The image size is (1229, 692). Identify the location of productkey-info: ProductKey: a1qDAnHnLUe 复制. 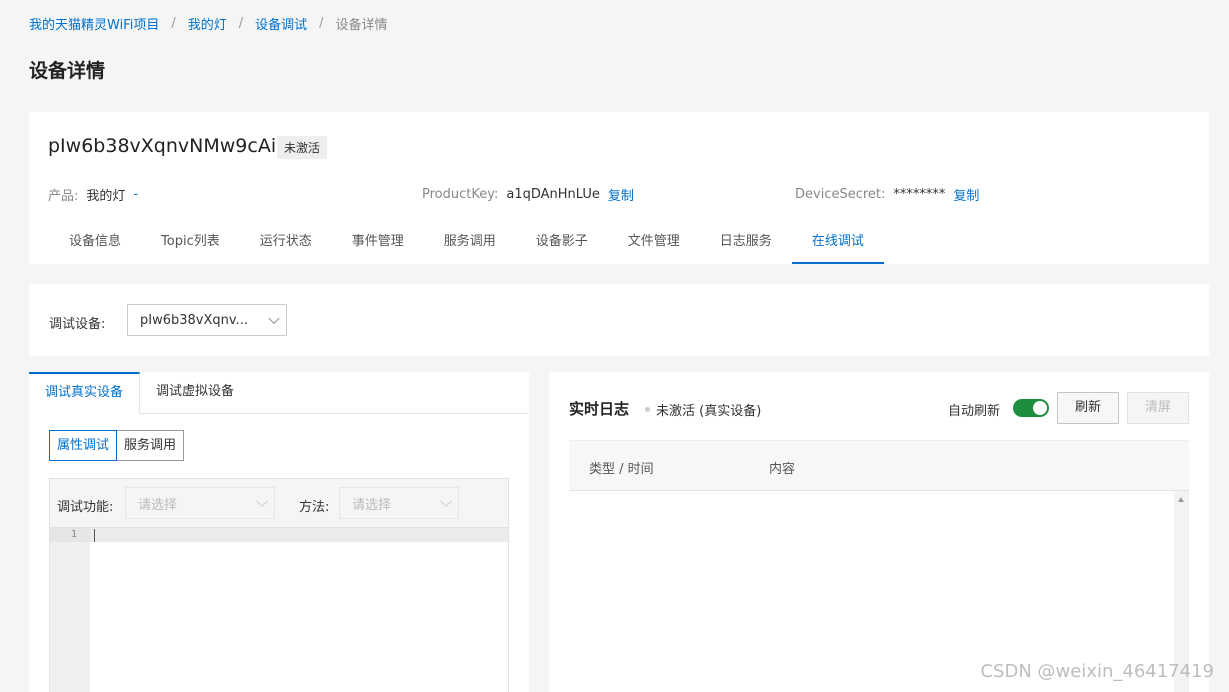
(528, 194).